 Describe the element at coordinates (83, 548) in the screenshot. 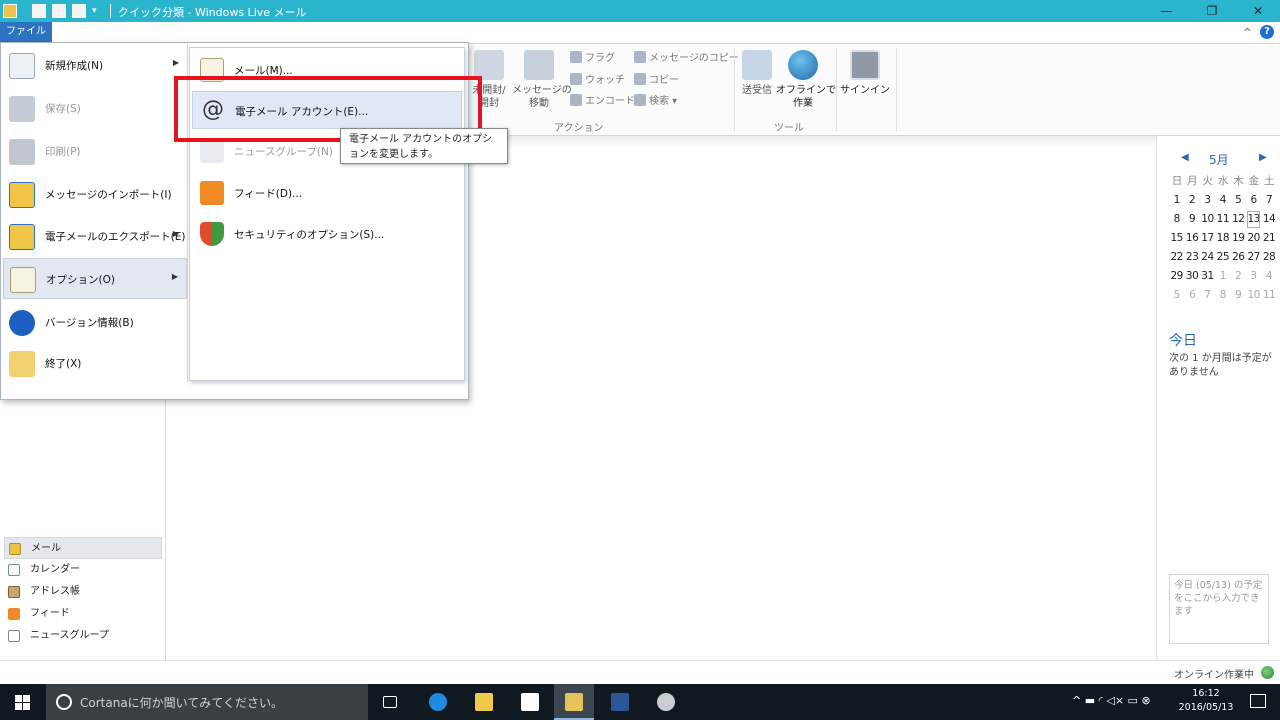

I see `nav-item-mail: メール` at that location.